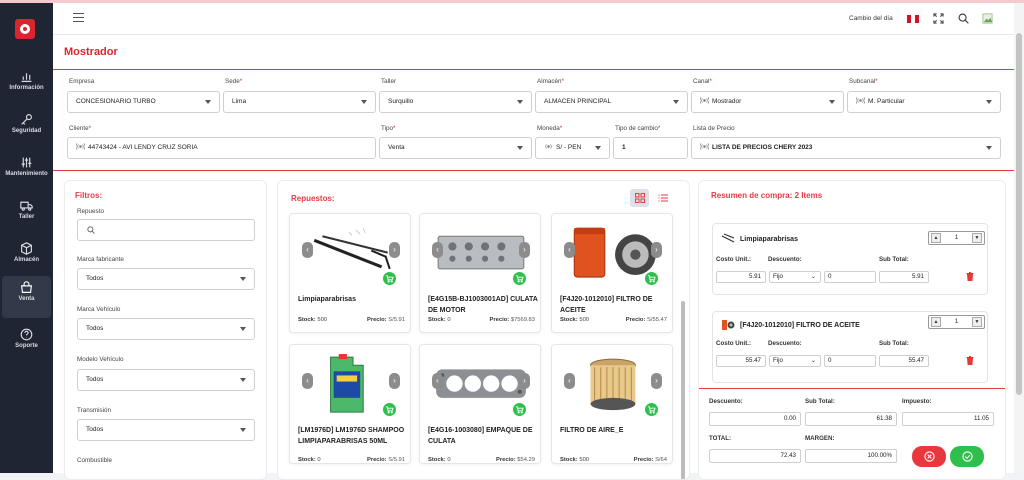  Describe the element at coordinates (851, 456) in the screenshot. I see `margen-field: 100.00%` at that location.